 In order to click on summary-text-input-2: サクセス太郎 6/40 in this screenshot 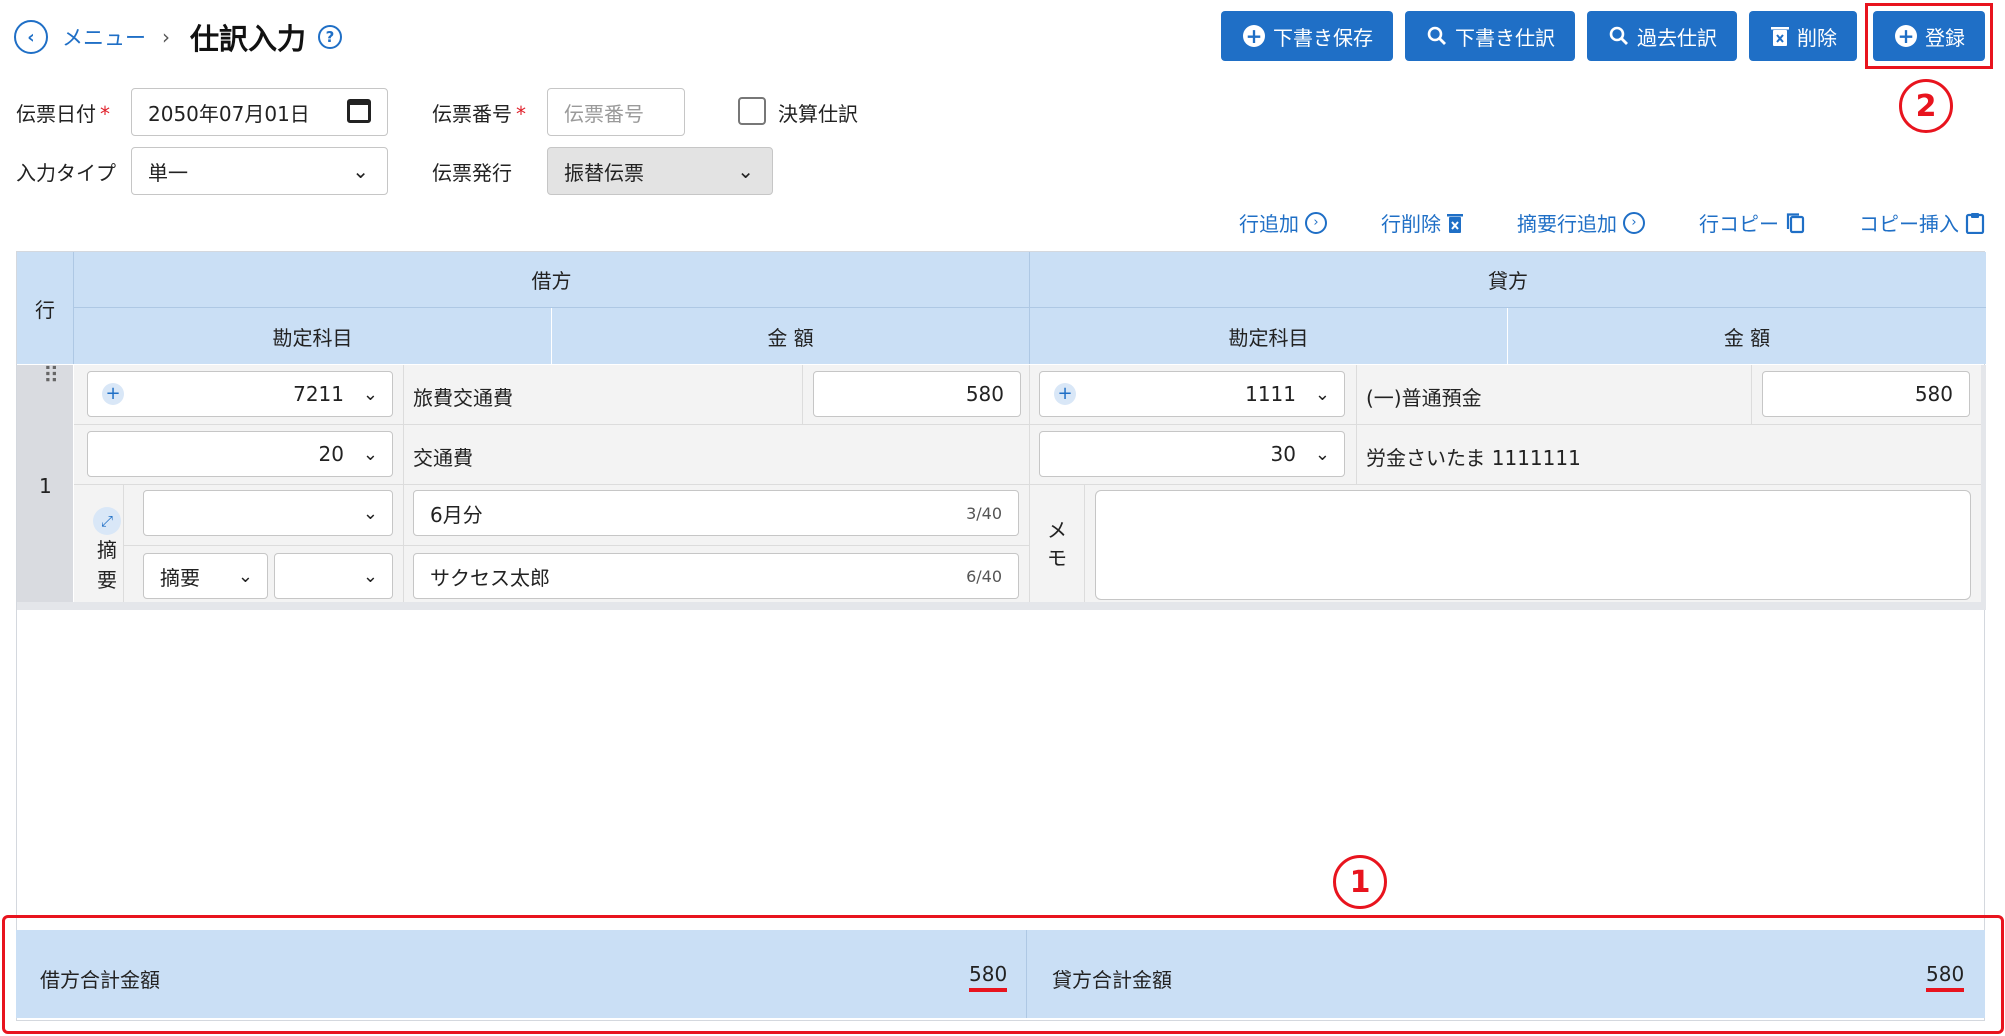, I will do `click(716, 576)`.